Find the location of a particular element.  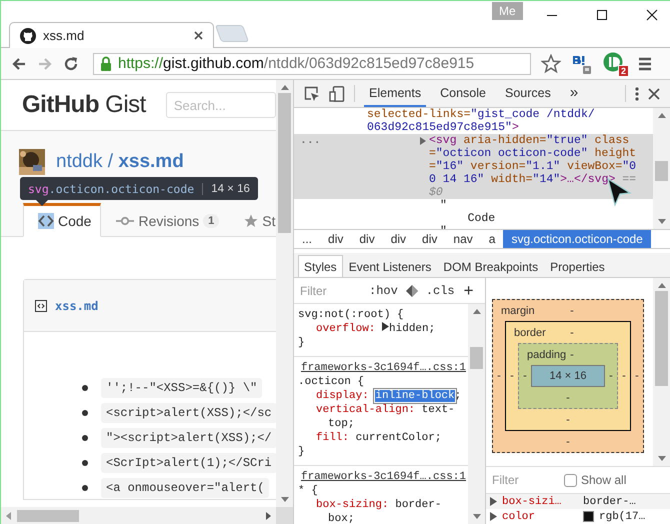

content-box: 14 × 16 is located at coordinates (568, 376).